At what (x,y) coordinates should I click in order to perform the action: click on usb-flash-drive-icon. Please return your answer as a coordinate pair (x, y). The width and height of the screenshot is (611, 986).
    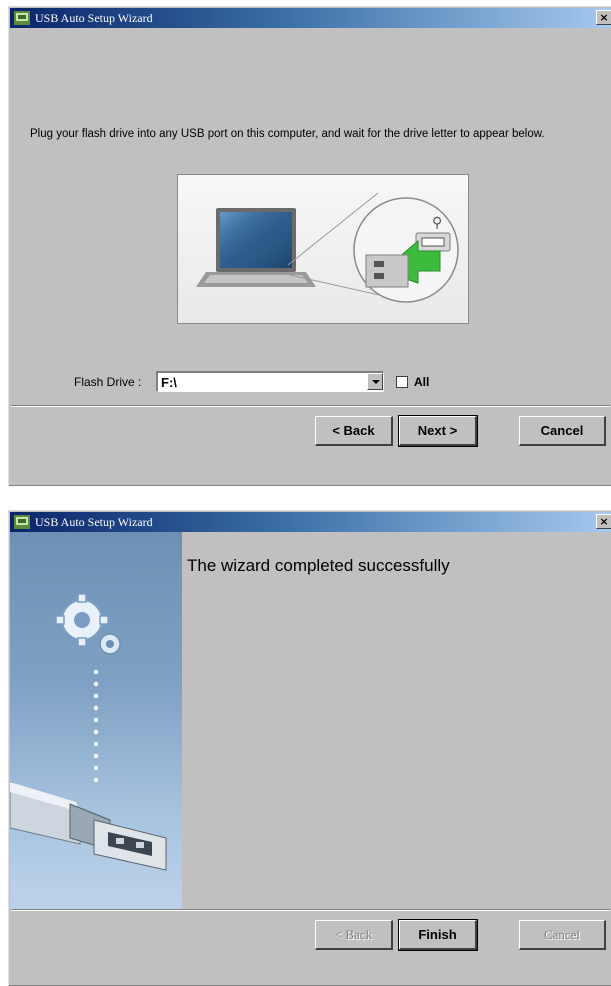
    Looking at the image, I should click on (88, 826).